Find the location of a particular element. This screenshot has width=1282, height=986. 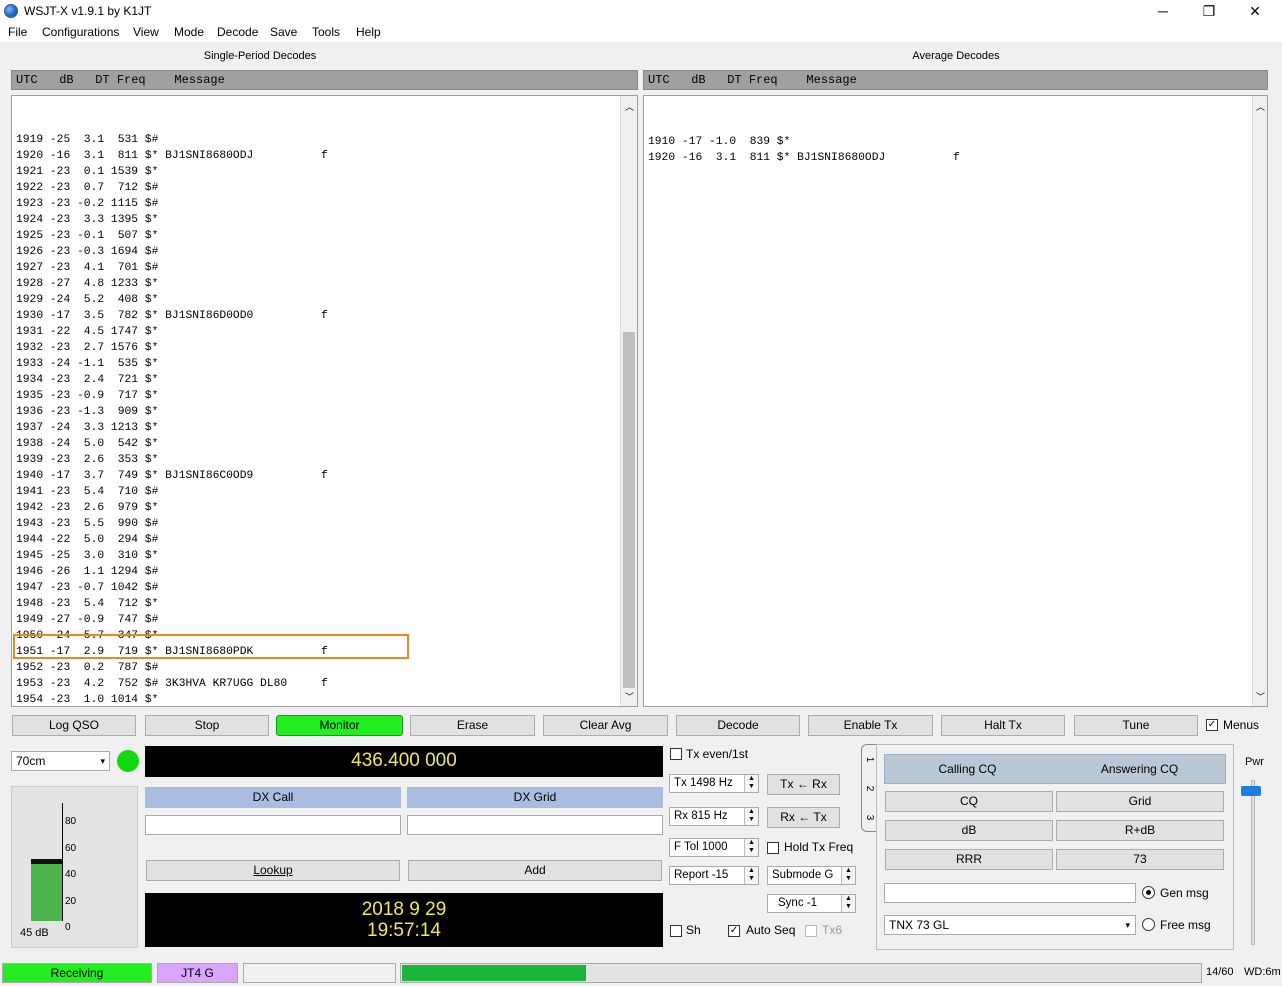

lookup-button: Lookup is located at coordinates (273, 870).